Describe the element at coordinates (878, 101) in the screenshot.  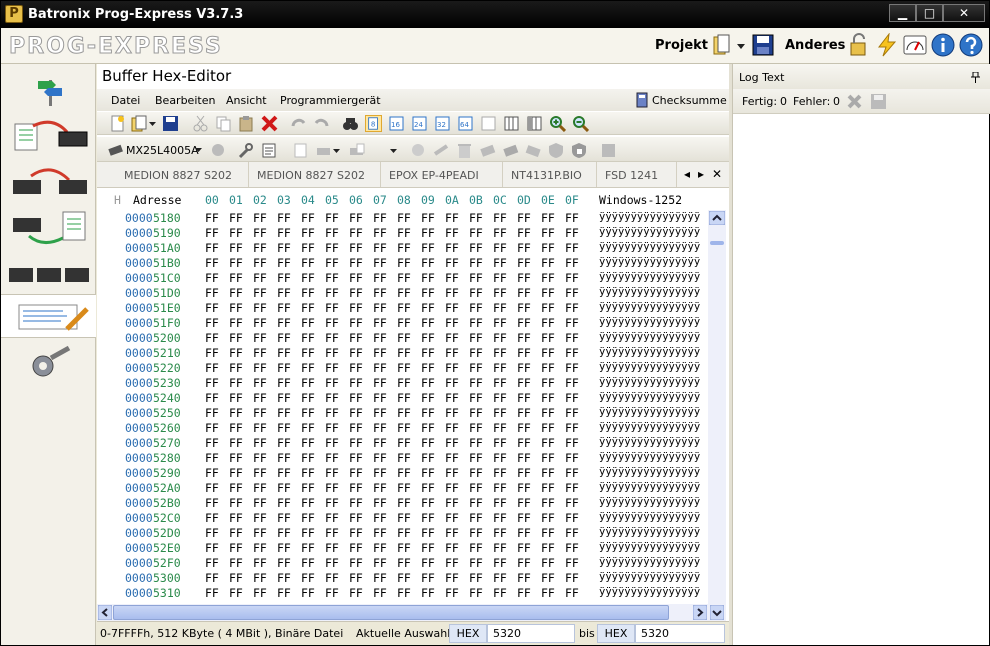
I see `save-log-icon` at that location.